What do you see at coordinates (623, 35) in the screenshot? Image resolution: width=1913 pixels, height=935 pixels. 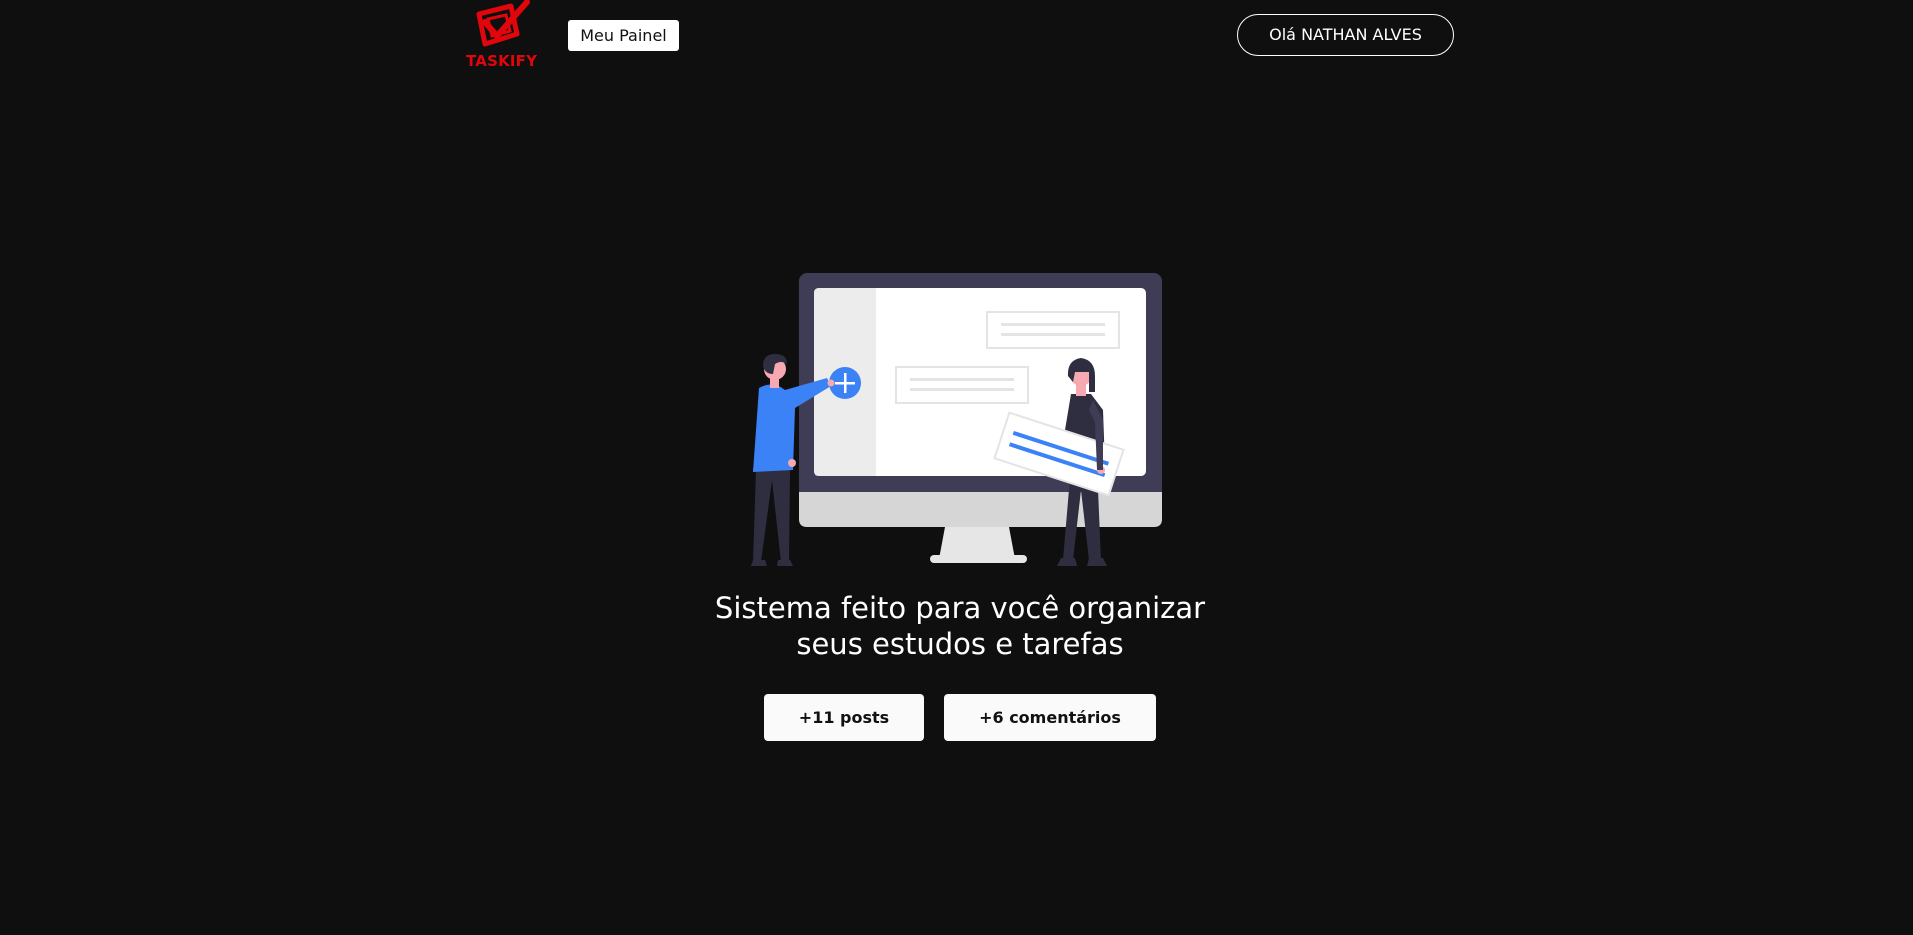 I see `meu-painel-button: Meu Painel` at bounding box center [623, 35].